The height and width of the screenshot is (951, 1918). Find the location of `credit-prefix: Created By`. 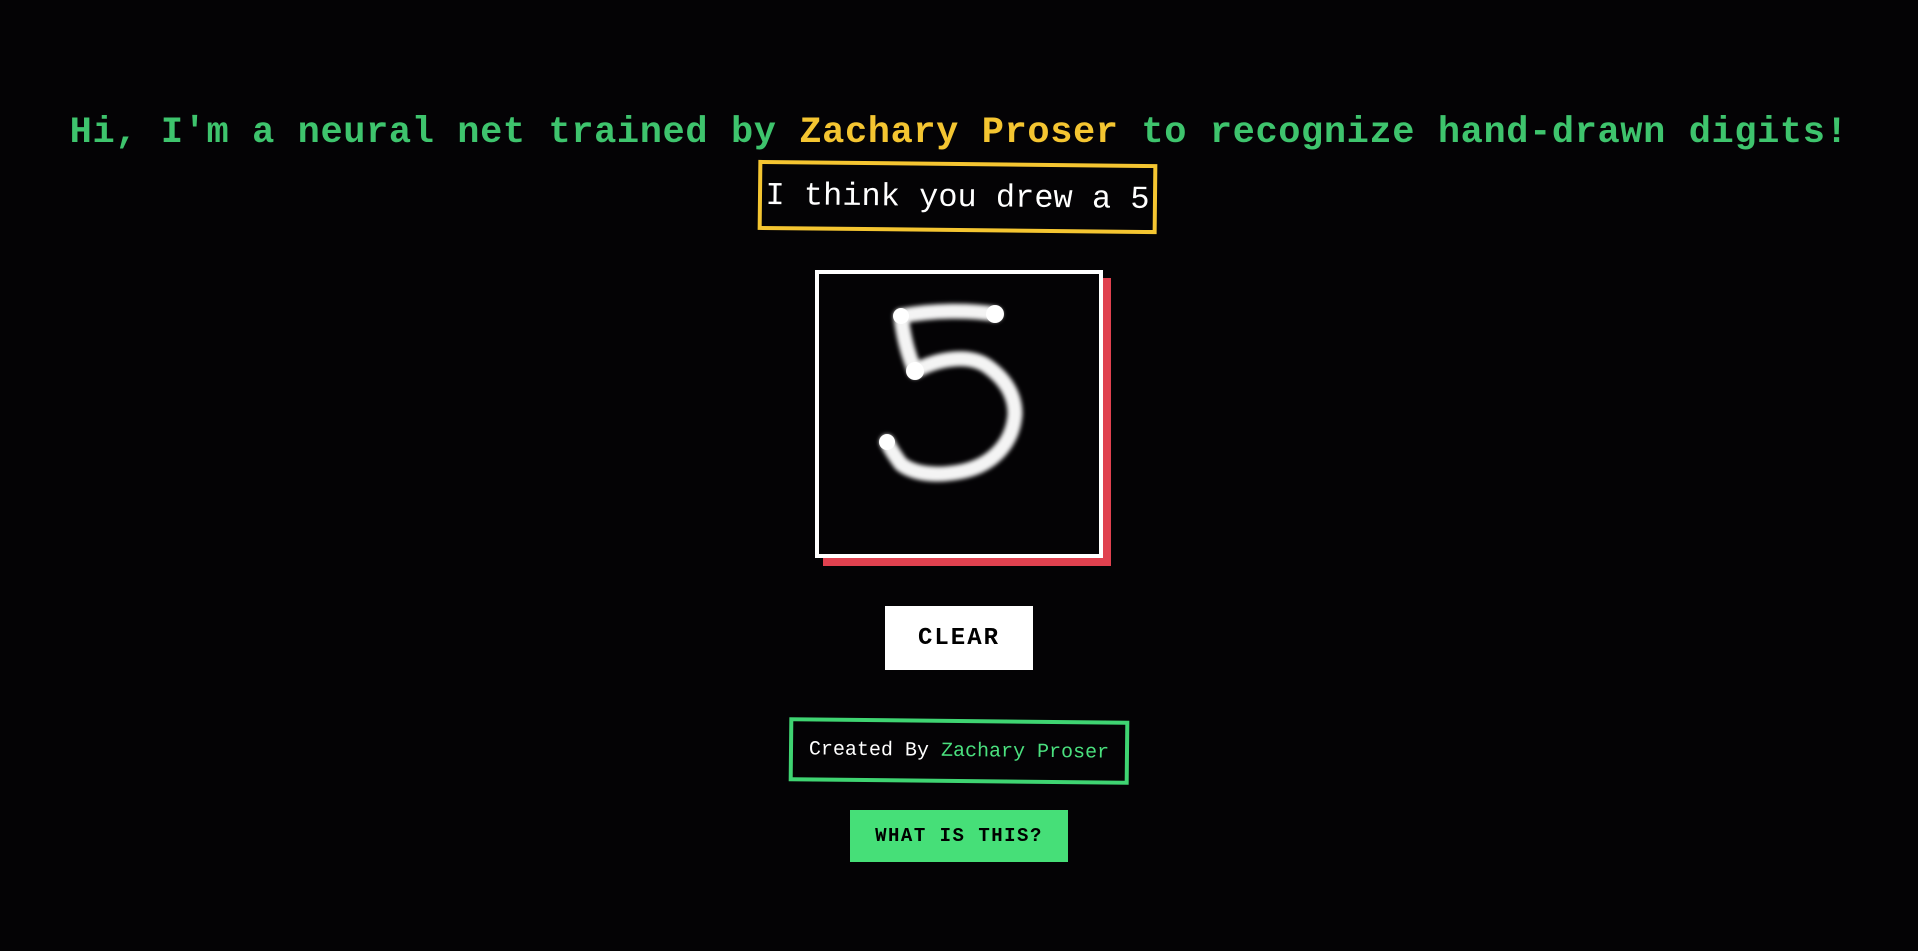

credit-prefix: Created By is located at coordinates (869, 750).